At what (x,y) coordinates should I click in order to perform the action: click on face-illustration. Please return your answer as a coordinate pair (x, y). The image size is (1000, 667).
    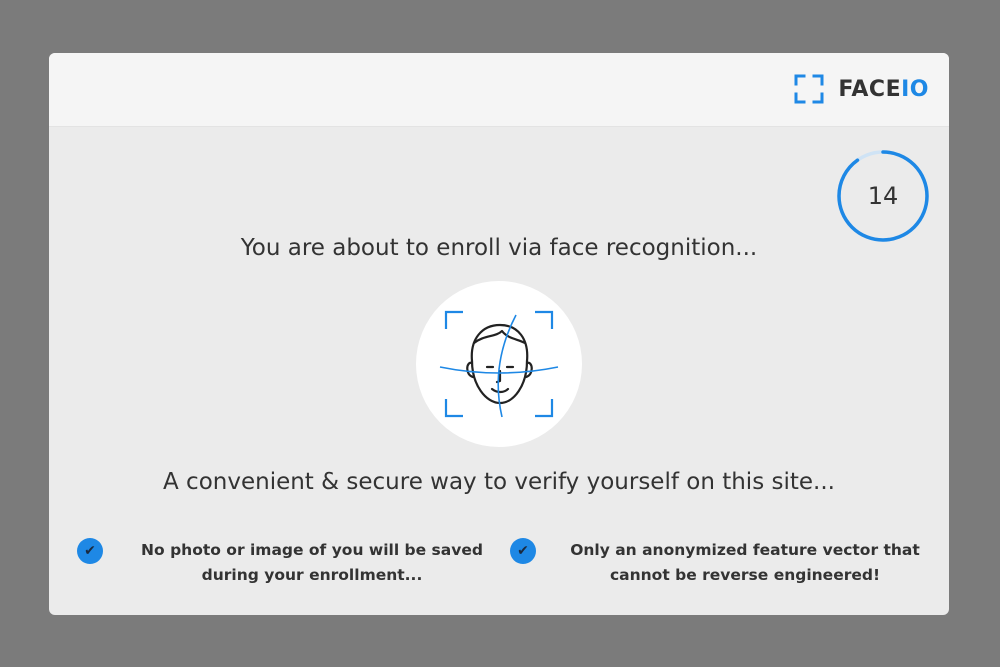
    Looking at the image, I should click on (499, 364).